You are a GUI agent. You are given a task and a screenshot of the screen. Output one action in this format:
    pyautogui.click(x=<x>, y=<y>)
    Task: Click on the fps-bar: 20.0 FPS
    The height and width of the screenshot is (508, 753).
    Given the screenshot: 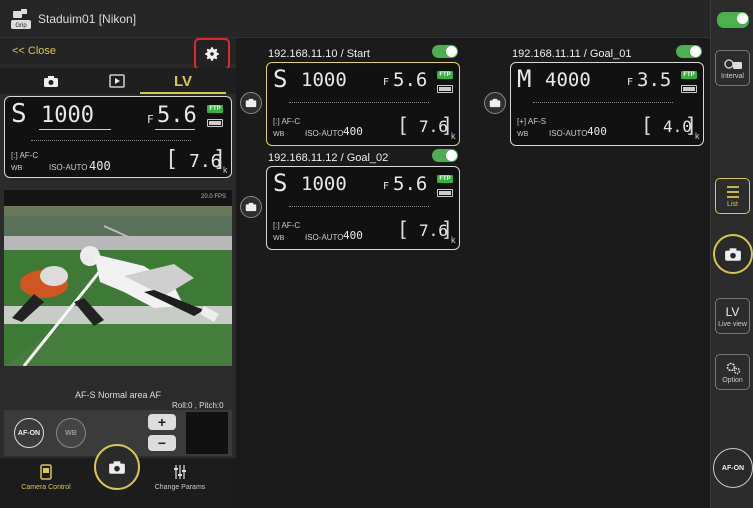 What is the action you would take?
    pyautogui.click(x=118, y=198)
    